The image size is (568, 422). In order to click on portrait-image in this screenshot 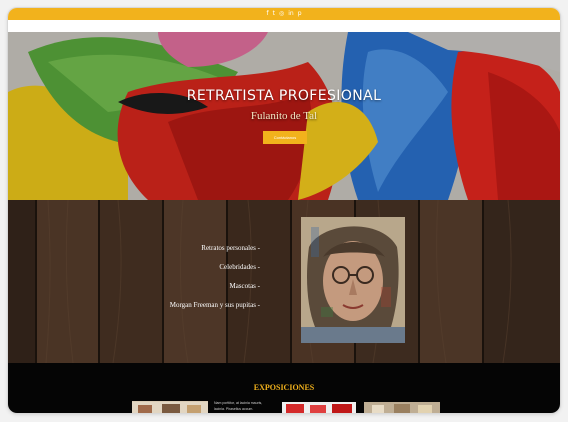, I will do `click(353, 280)`.